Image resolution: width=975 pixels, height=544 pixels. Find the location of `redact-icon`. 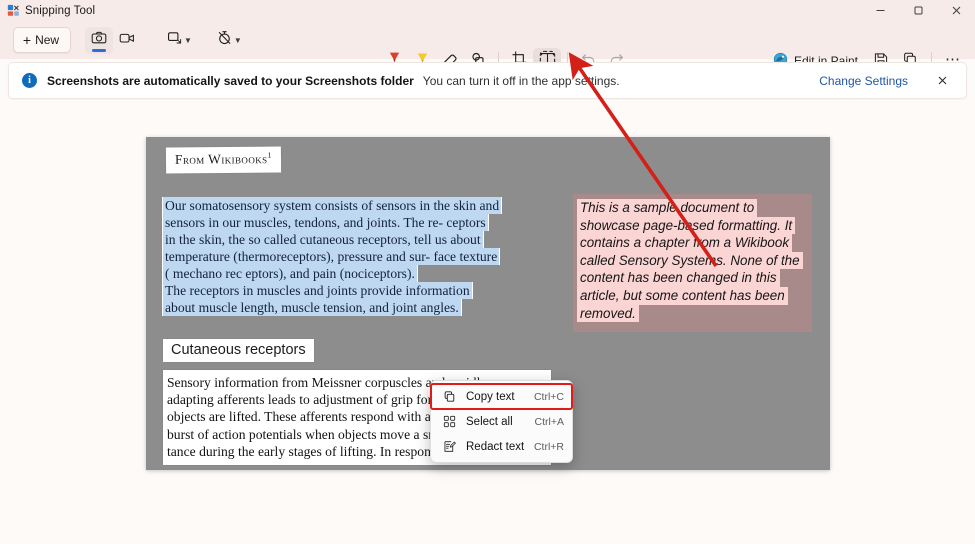

redact-icon is located at coordinates (449, 446).